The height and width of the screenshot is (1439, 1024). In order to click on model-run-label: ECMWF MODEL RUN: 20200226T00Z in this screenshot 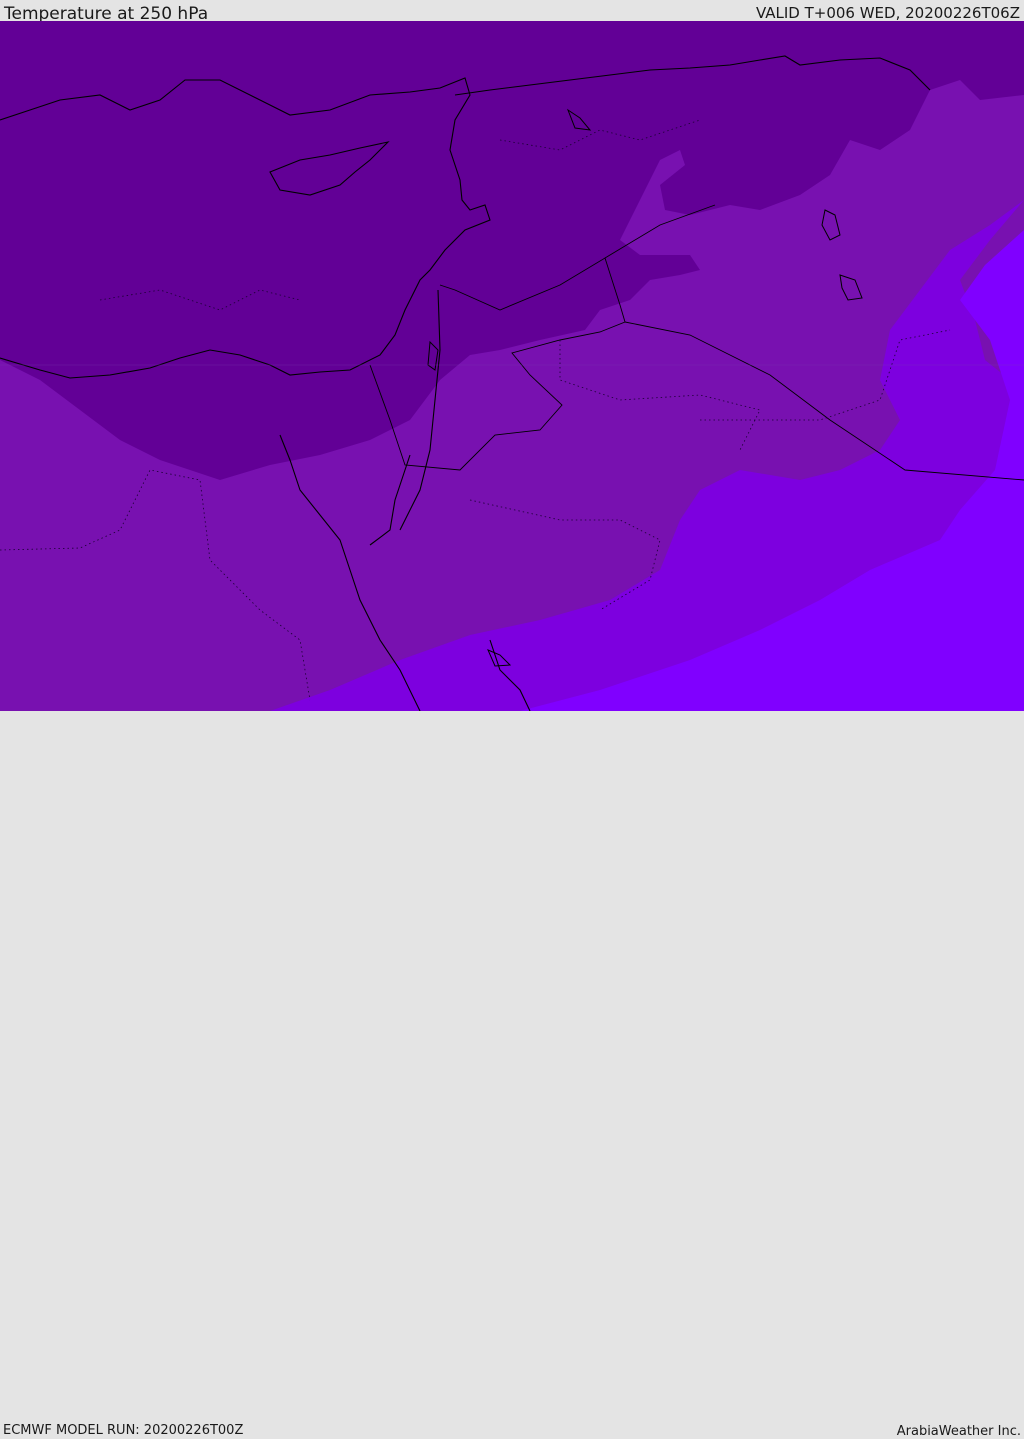, I will do `click(123, 1430)`.